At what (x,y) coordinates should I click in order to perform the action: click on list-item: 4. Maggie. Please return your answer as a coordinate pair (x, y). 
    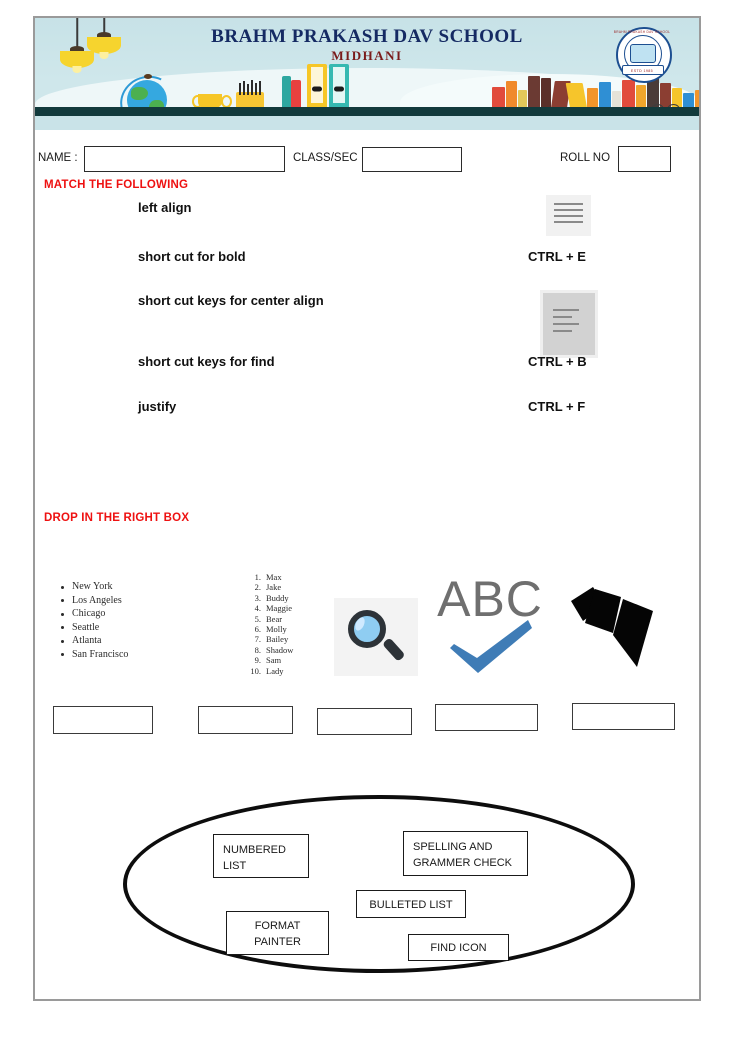
    Looking at the image, I should click on (273, 608).